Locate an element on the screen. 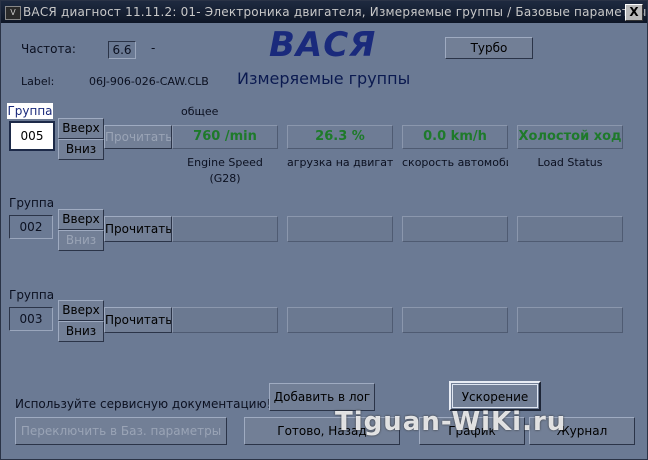 The width and height of the screenshot is (648, 460). group1-number-input: 005 is located at coordinates (32, 136).